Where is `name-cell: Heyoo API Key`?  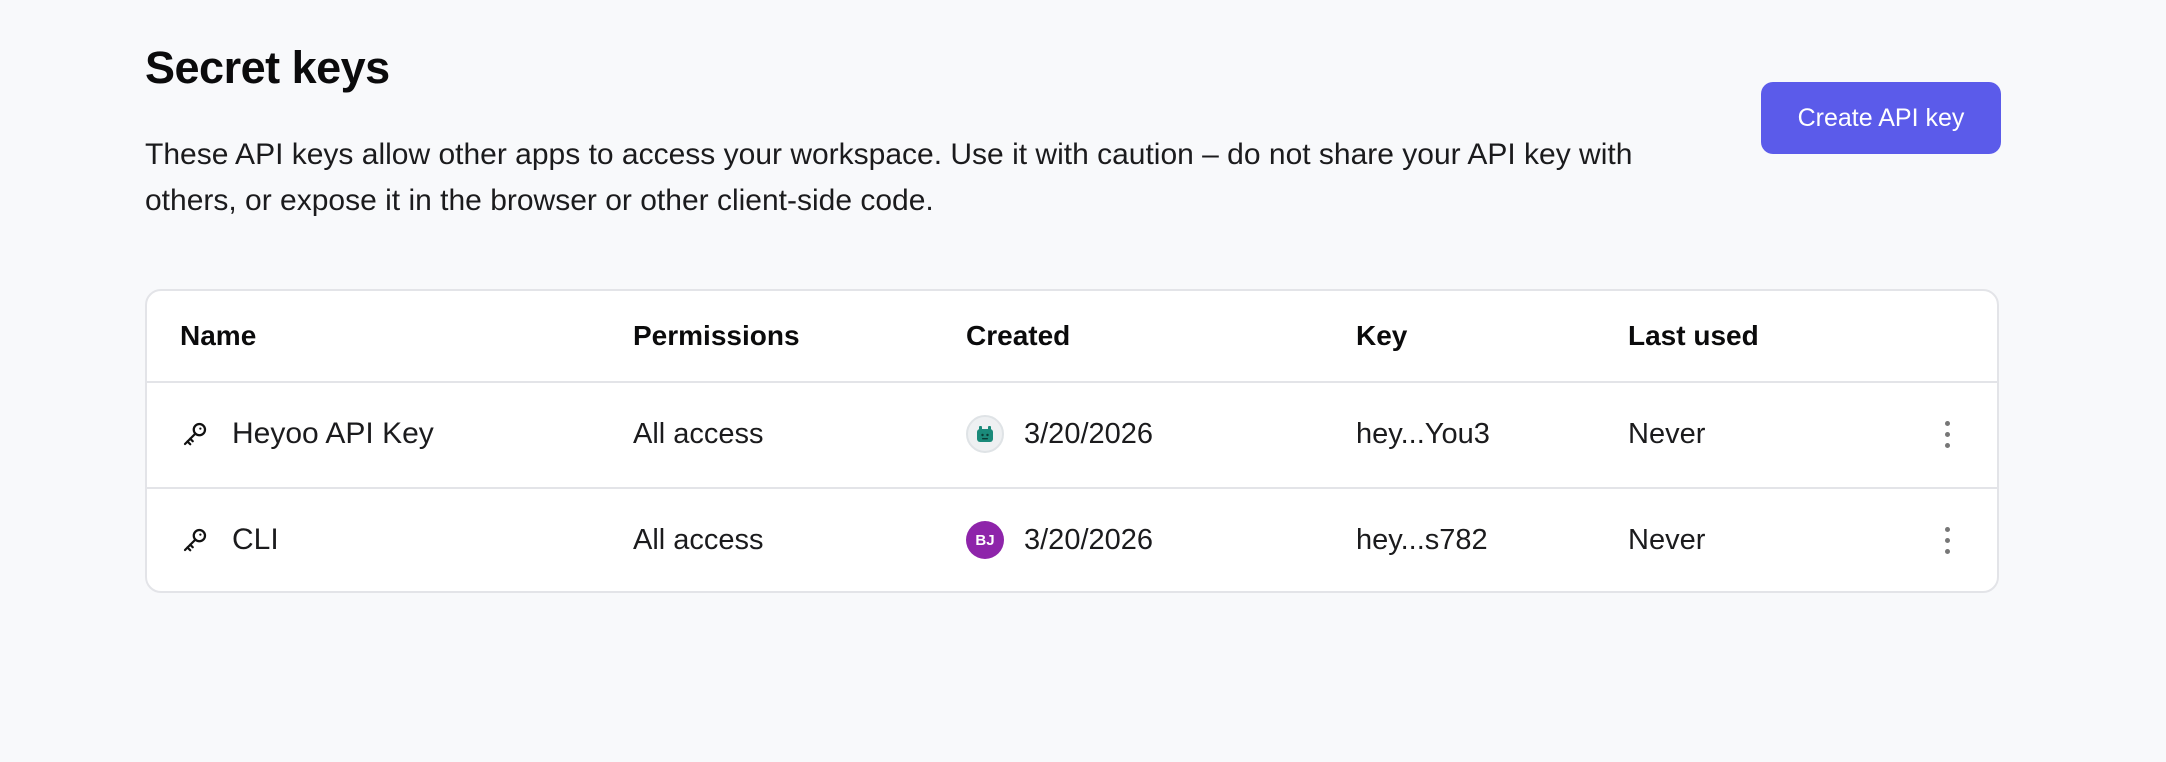
name-cell: Heyoo API Key is located at coordinates (307, 434).